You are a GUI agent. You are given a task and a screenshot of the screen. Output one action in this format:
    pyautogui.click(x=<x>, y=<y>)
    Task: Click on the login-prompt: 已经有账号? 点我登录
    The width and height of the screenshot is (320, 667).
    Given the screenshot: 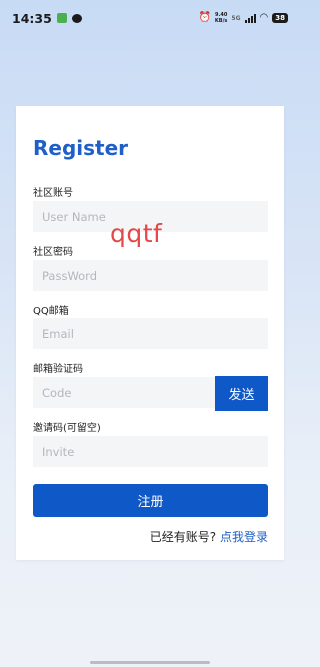 What is the action you would take?
    pyautogui.click(x=209, y=536)
    